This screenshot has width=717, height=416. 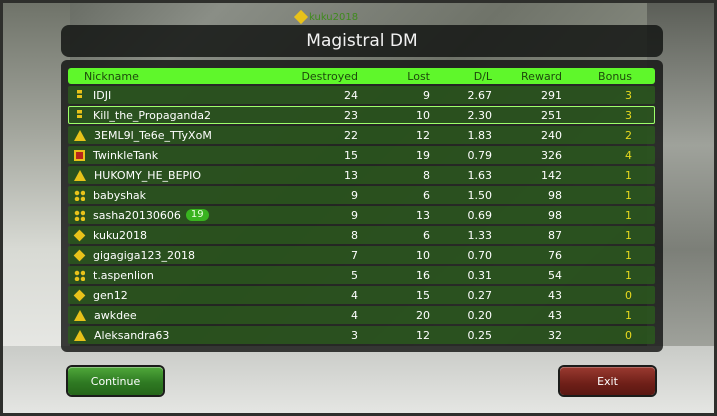 What do you see at coordinates (361, 235) in the screenshot?
I see `table-row: kuku2018 8 6 1.33 87 1` at bounding box center [361, 235].